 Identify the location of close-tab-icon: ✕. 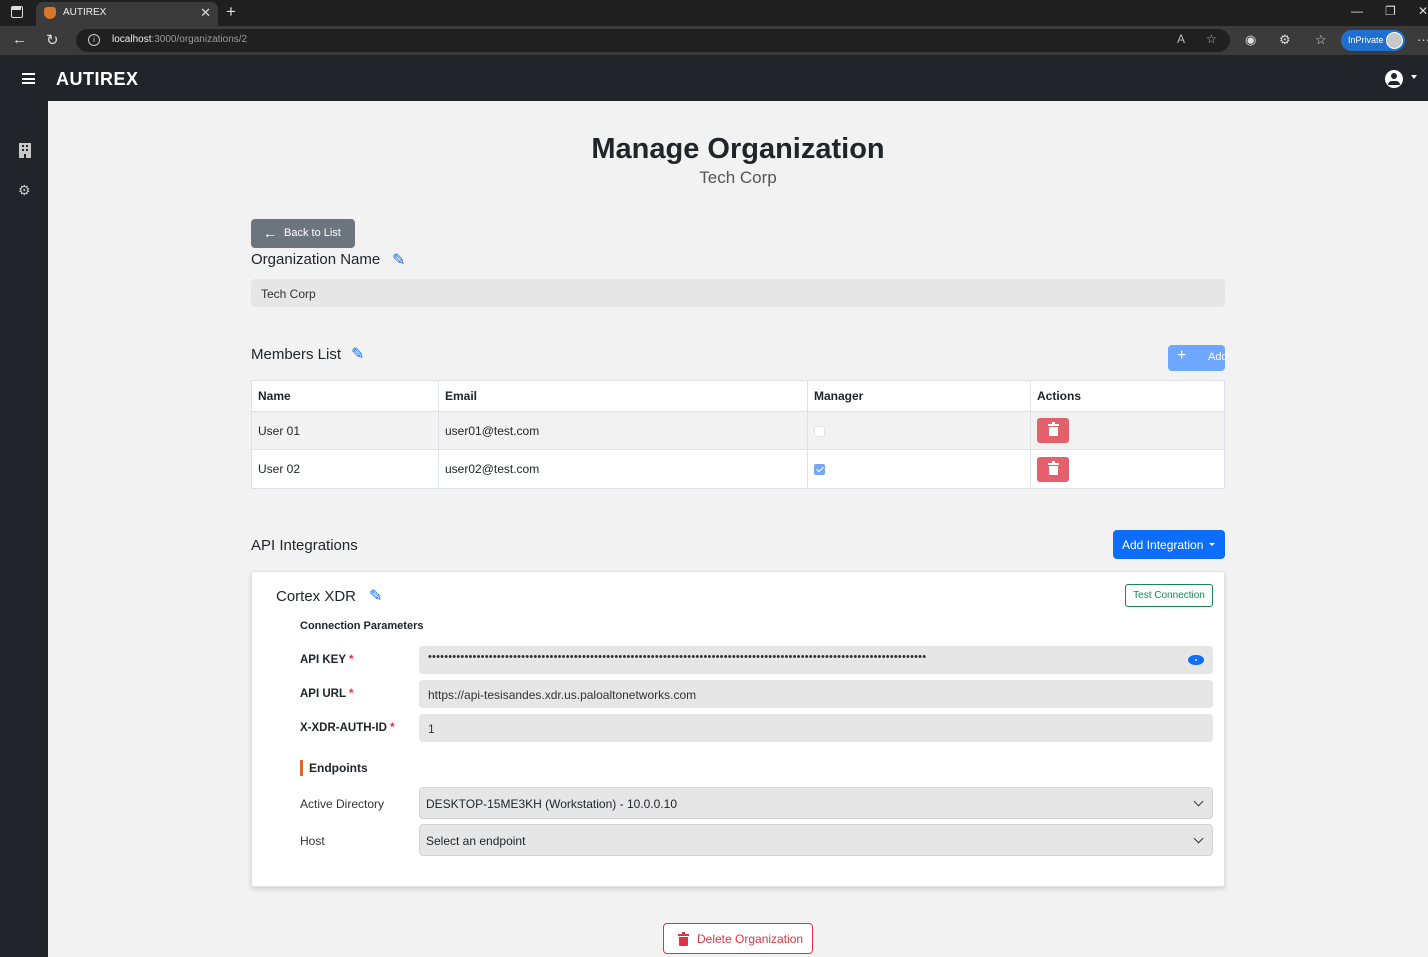
(205, 13).